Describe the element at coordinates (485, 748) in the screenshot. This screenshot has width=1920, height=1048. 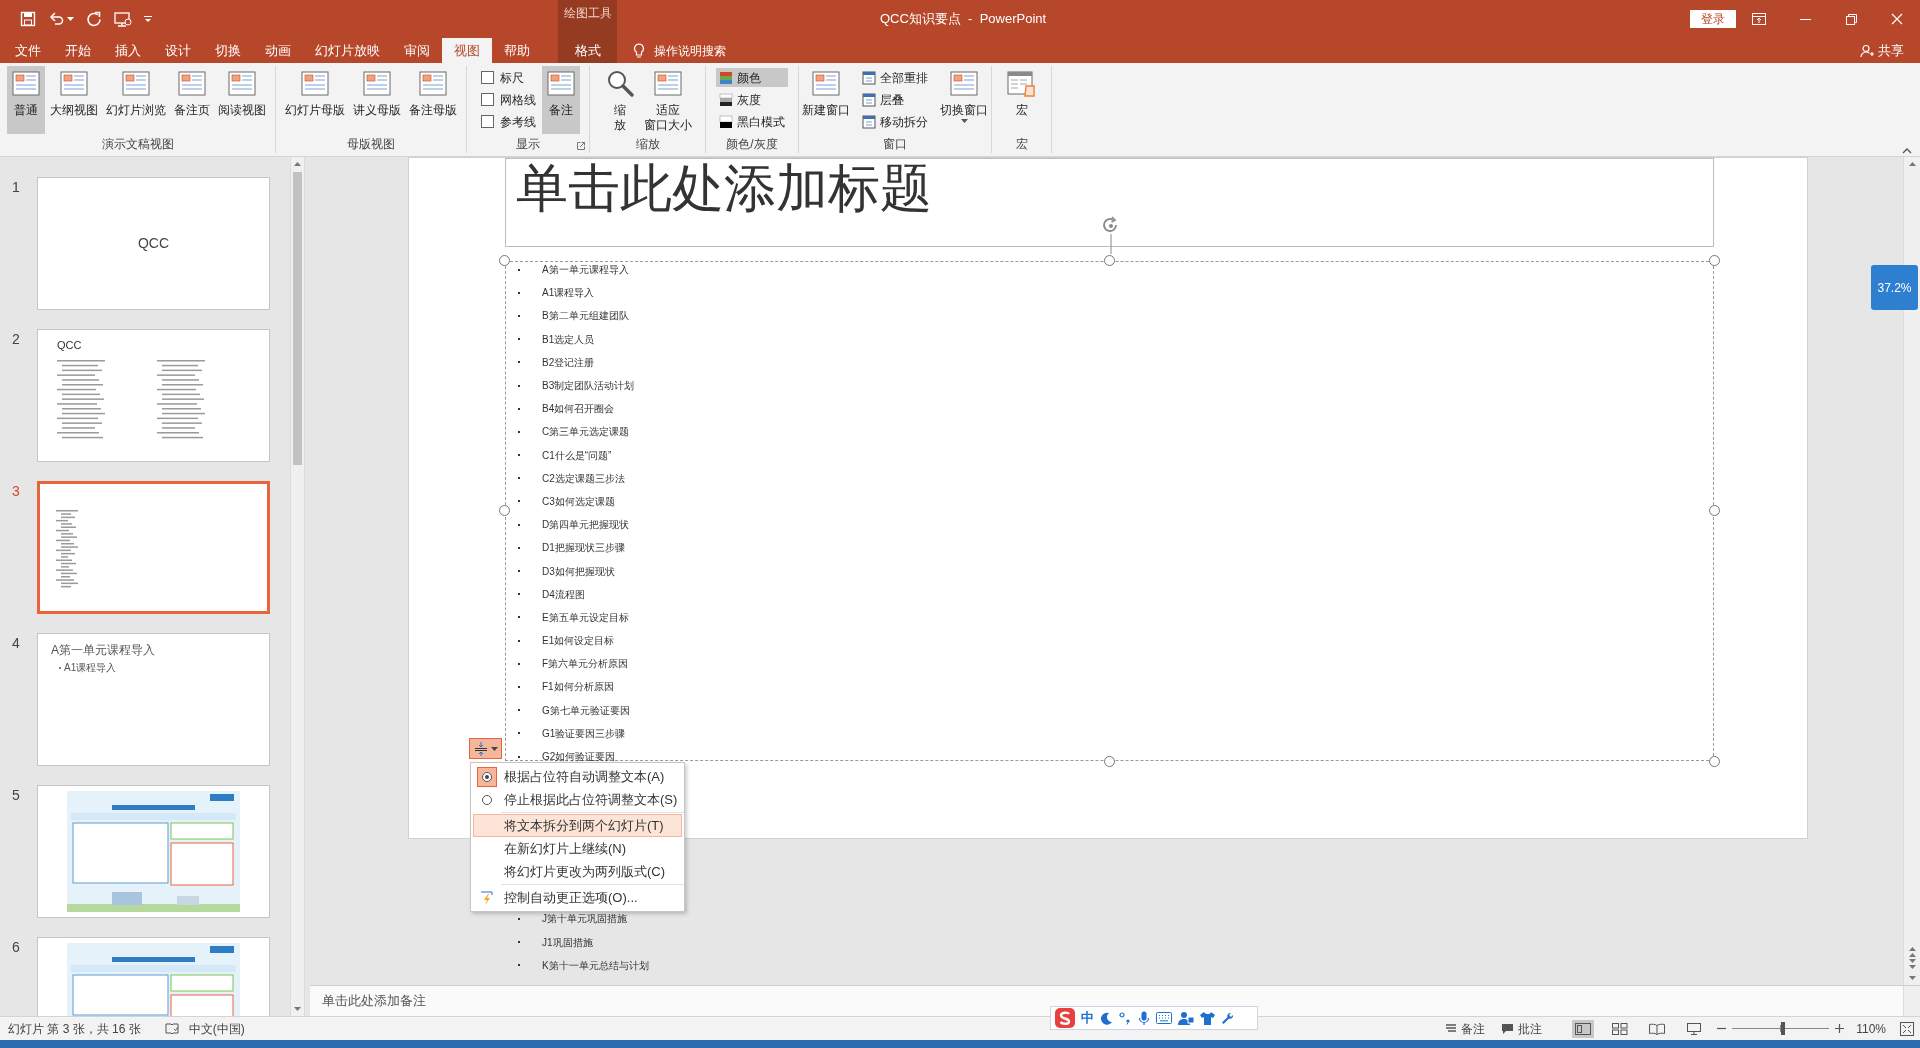
I see `autofit-options-button` at that location.